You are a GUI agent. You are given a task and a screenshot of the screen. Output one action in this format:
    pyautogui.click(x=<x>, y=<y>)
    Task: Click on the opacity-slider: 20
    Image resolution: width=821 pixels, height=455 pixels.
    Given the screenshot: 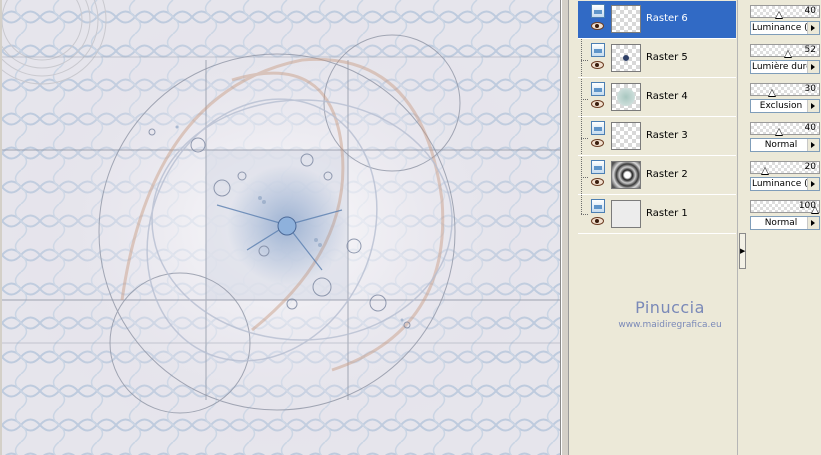 What is the action you would take?
    pyautogui.click(x=785, y=168)
    